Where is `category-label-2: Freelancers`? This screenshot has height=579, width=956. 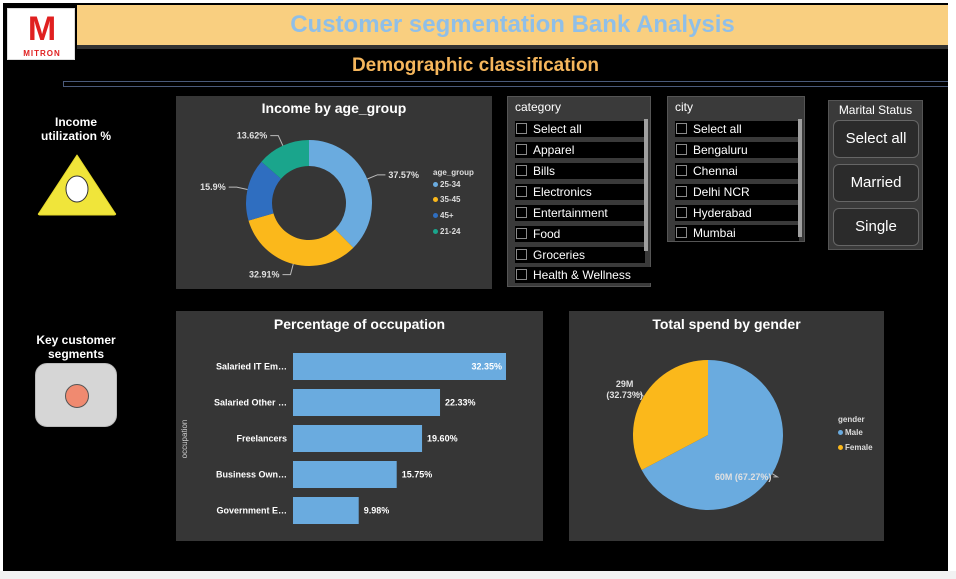
category-label-2: Freelancers is located at coordinates (261, 439).